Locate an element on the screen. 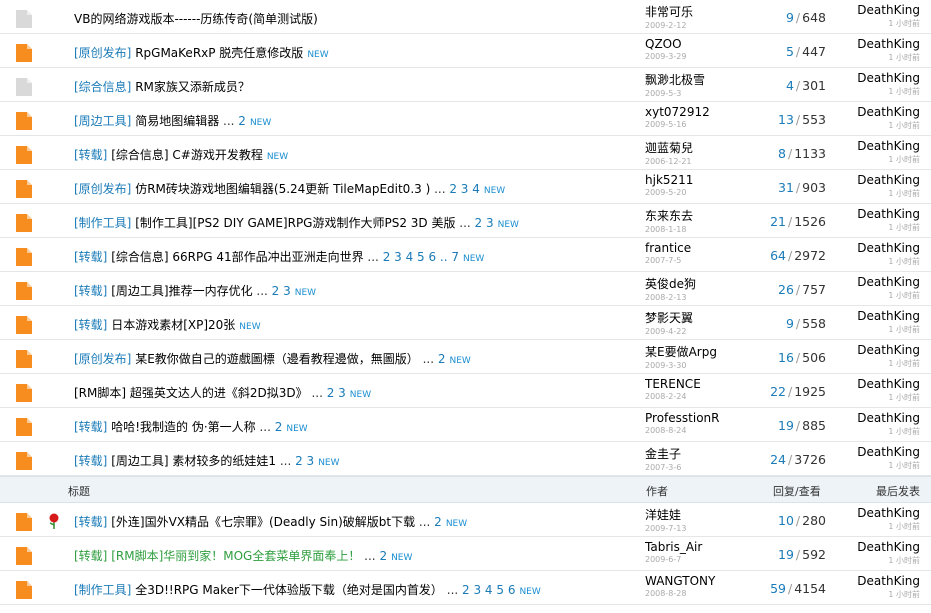 The image size is (931, 613). view-count: 648 is located at coordinates (814, 17).